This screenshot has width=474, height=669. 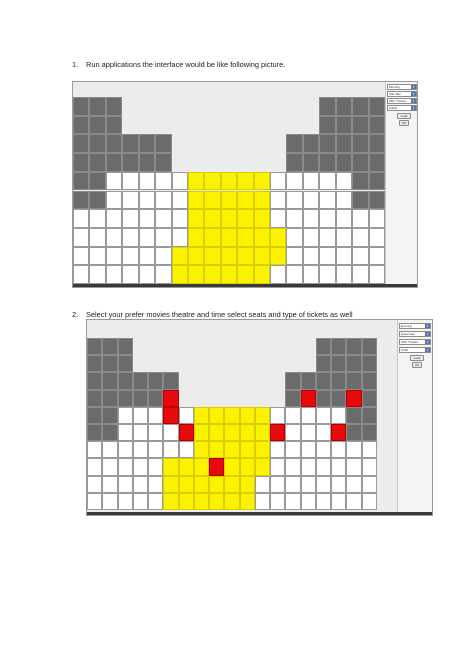 I want to click on time-select: Morning ▾, so click(x=402, y=87).